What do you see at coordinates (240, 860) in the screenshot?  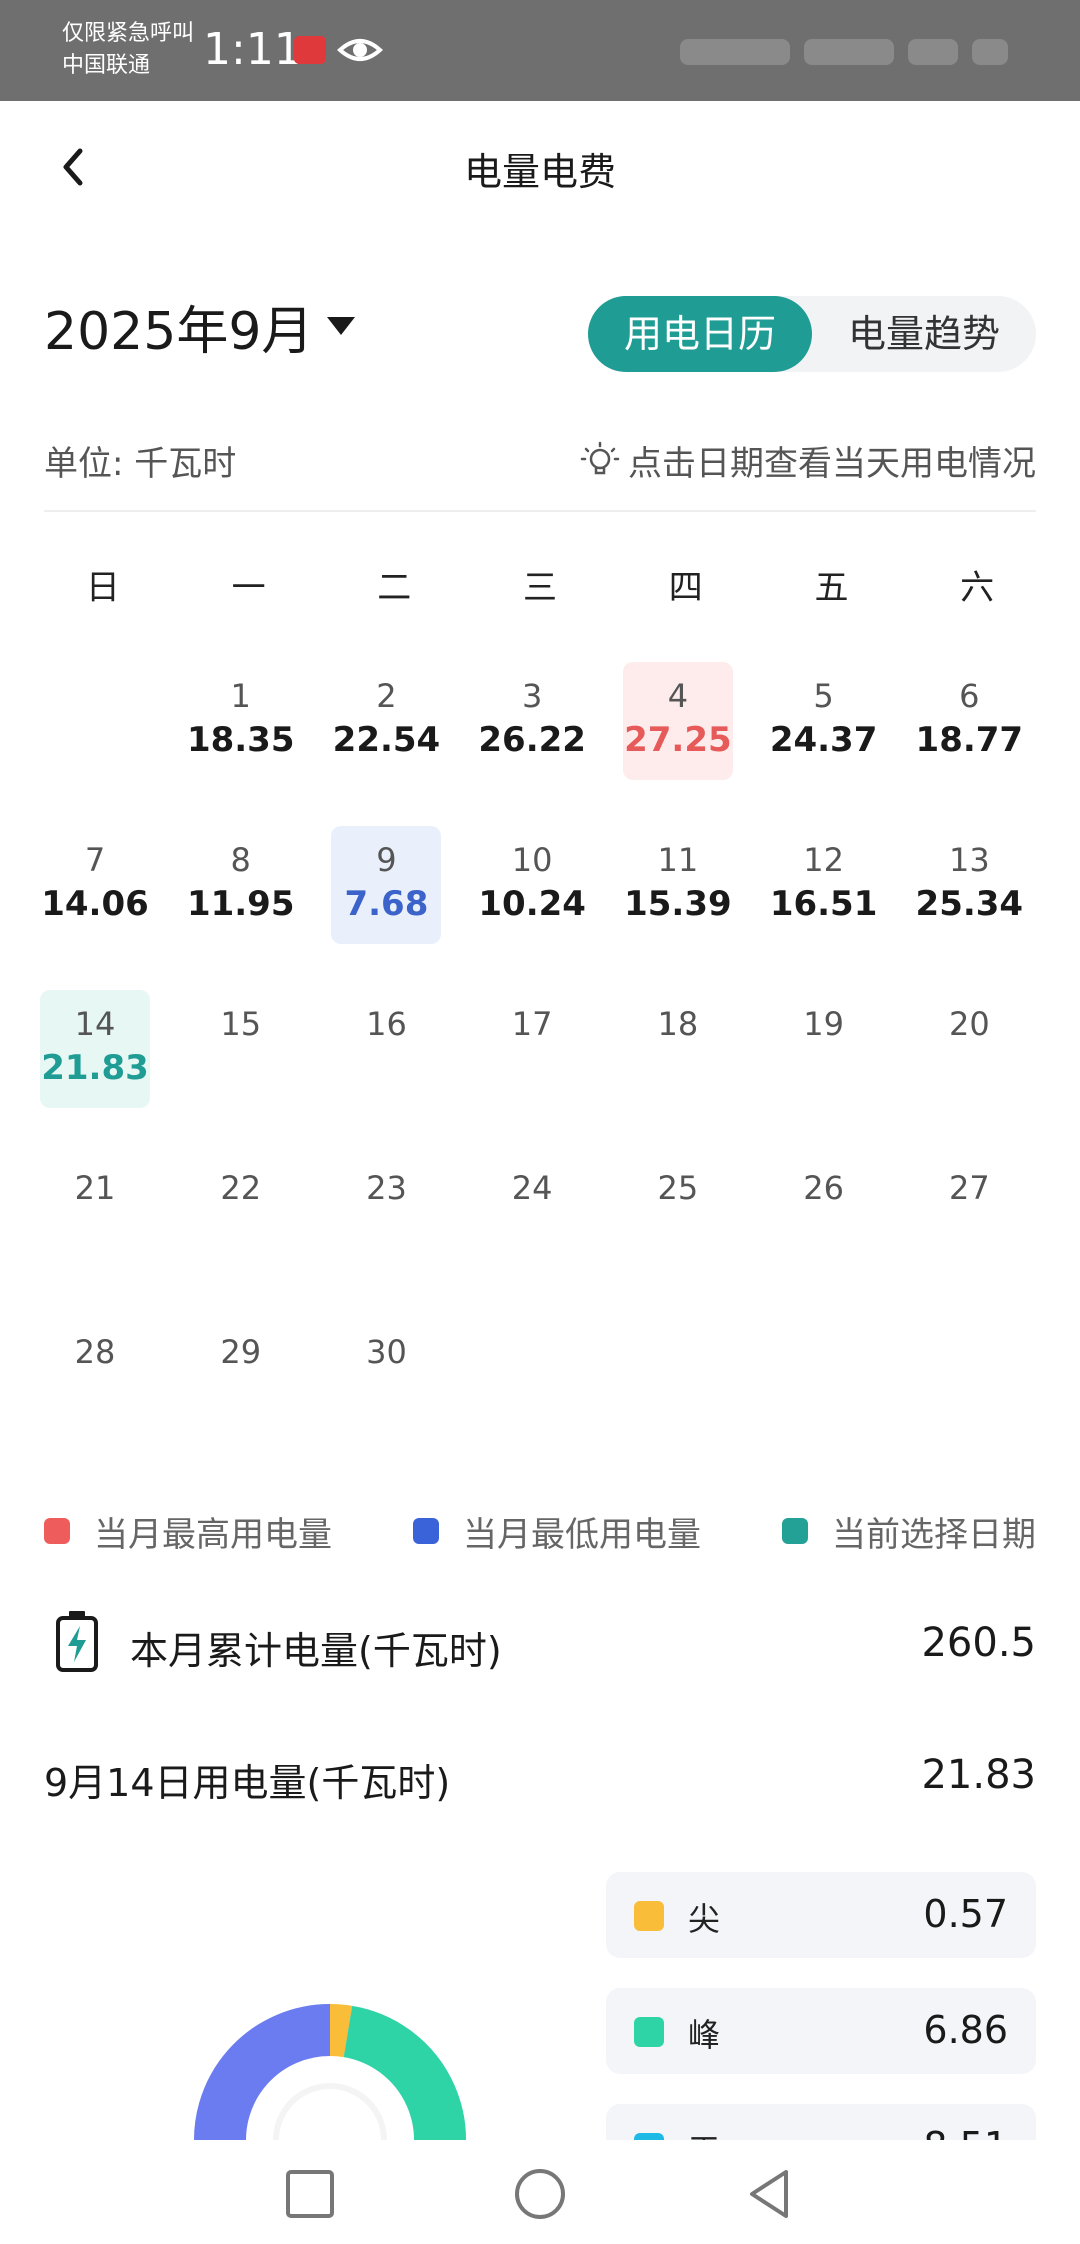 I see `day-number: 8` at bounding box center [240, 860].